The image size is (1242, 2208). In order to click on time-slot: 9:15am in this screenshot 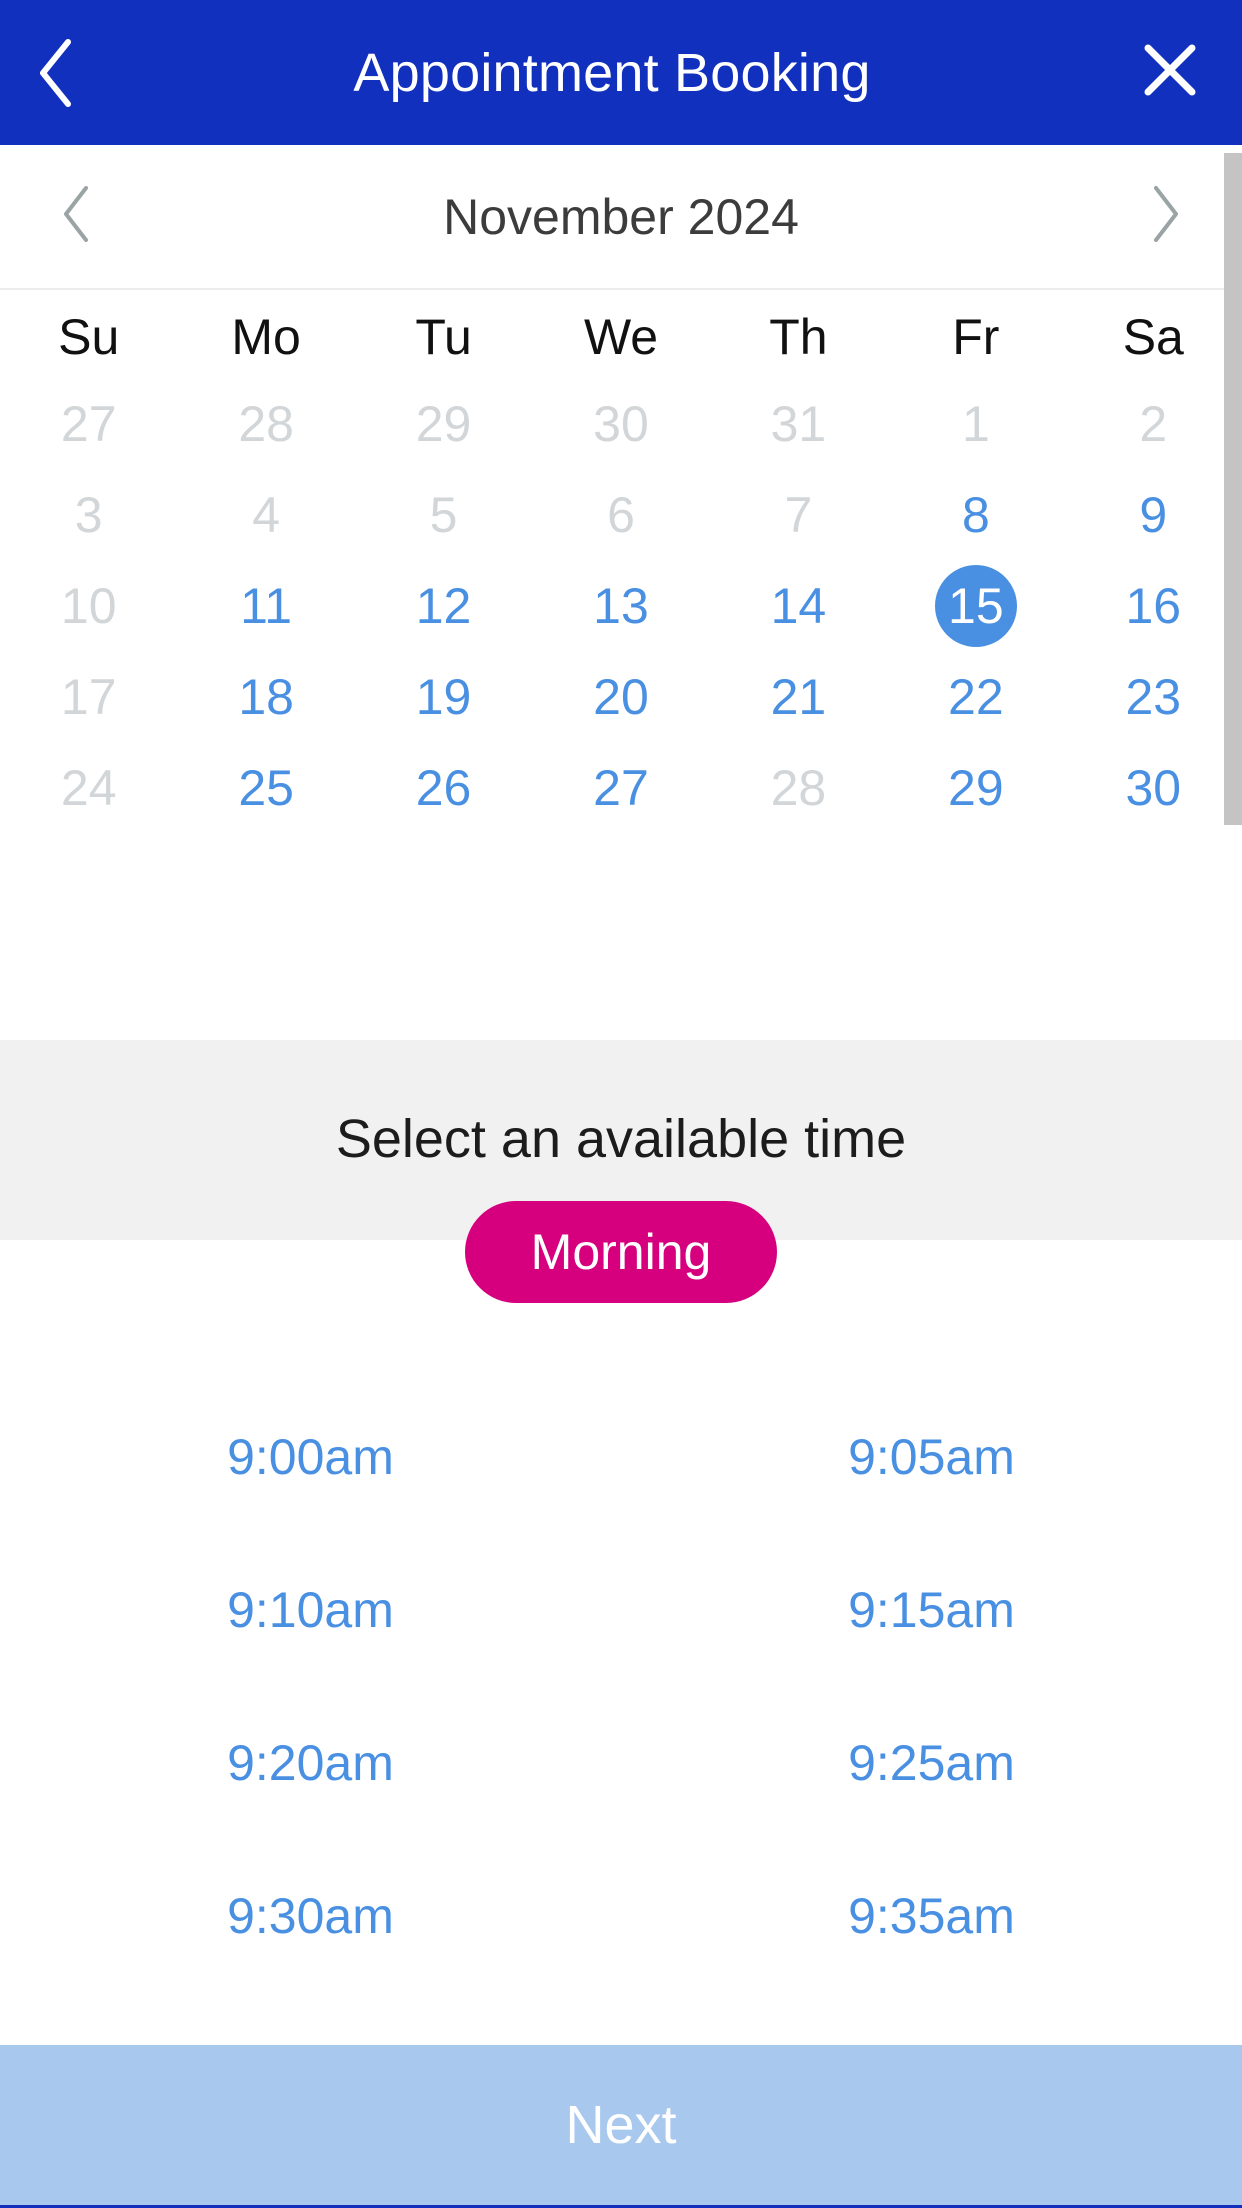, I will do `click(931, 1609)`.